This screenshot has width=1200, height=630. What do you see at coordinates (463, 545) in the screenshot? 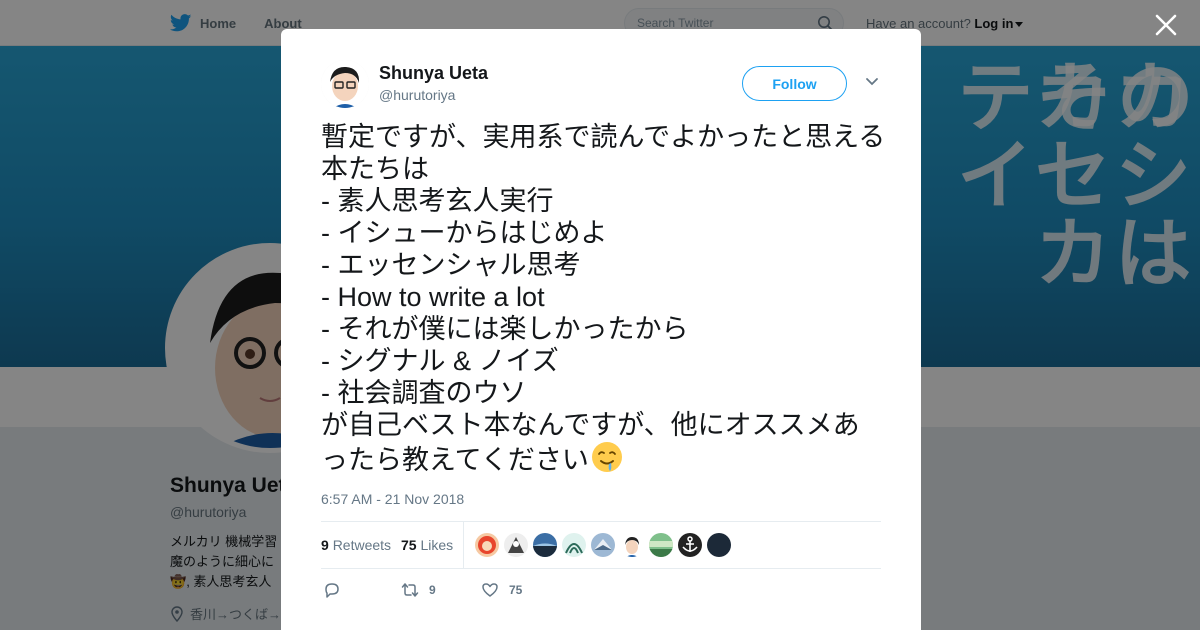
I see `stats-divider` at bounding box center [463, 545].